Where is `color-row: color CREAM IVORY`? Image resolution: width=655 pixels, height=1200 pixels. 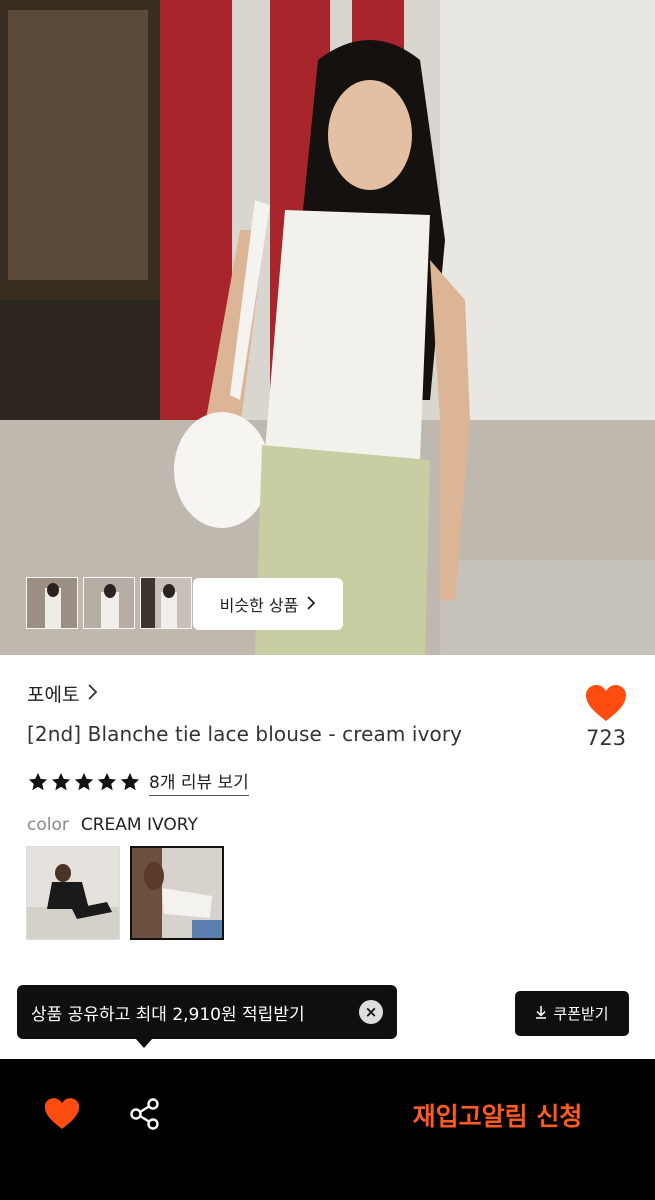
color-row: color CREAM IVORY is located at coordinates (112, 825).